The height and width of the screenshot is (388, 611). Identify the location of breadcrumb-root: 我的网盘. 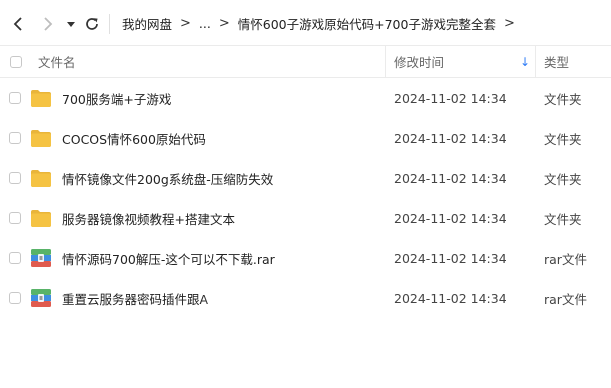
(147, 23).